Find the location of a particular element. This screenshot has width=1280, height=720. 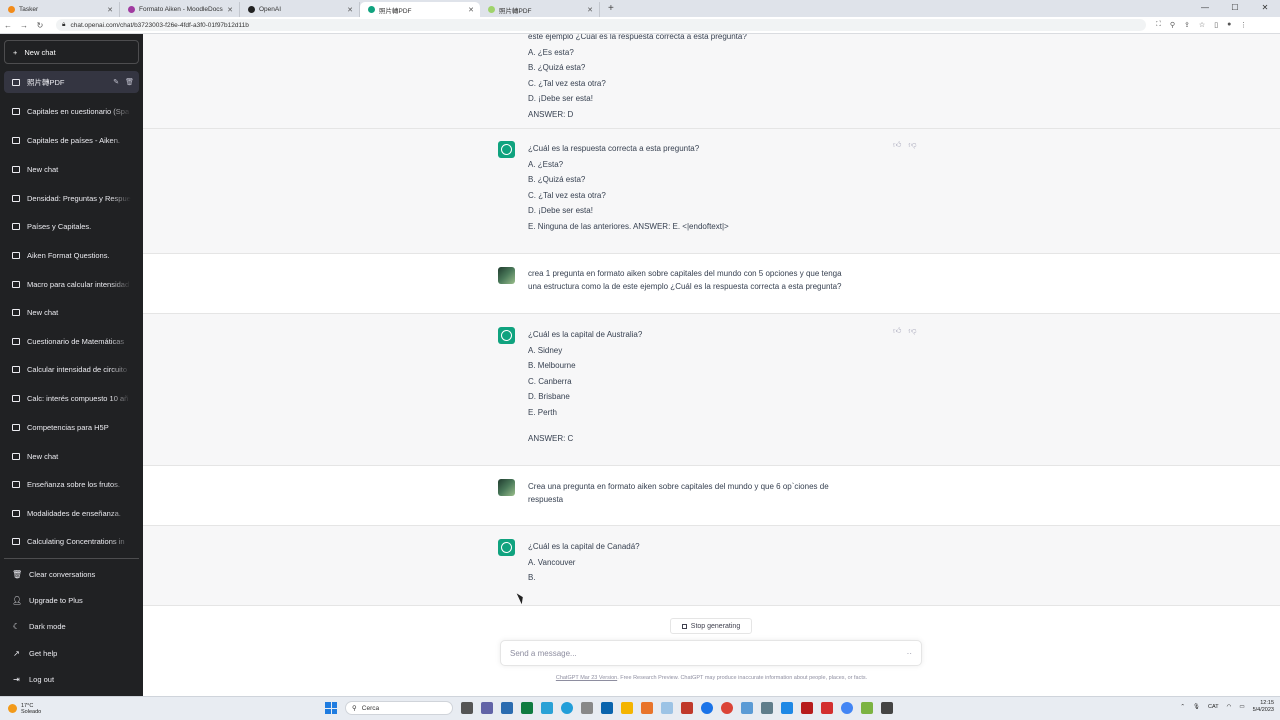

conversation-title: New chat is located at coordinates (43, 169).